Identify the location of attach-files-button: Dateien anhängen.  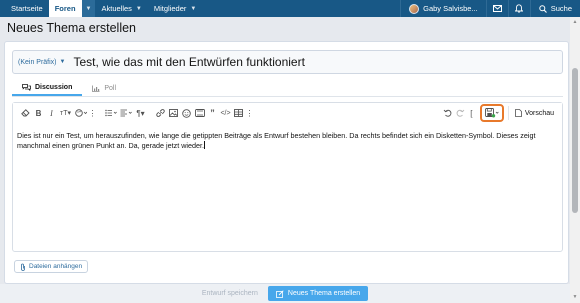
(51, 266).